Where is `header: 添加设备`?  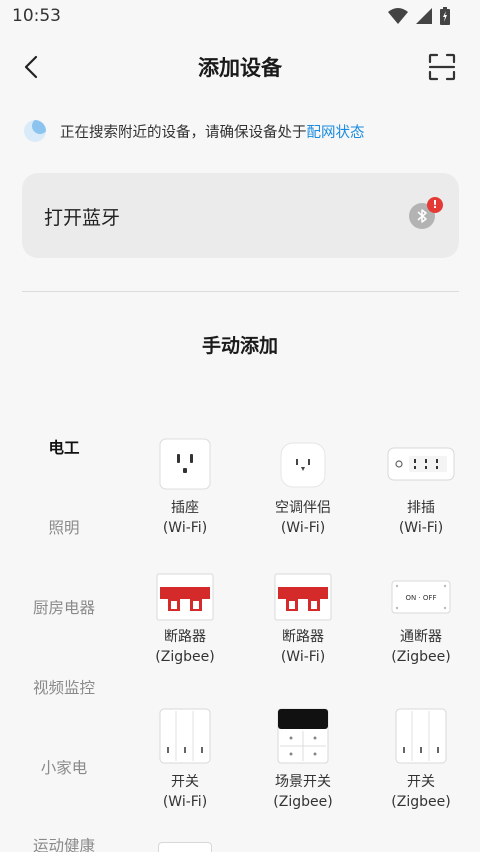 header: 添加设备 is located at coordinates (240, 67).